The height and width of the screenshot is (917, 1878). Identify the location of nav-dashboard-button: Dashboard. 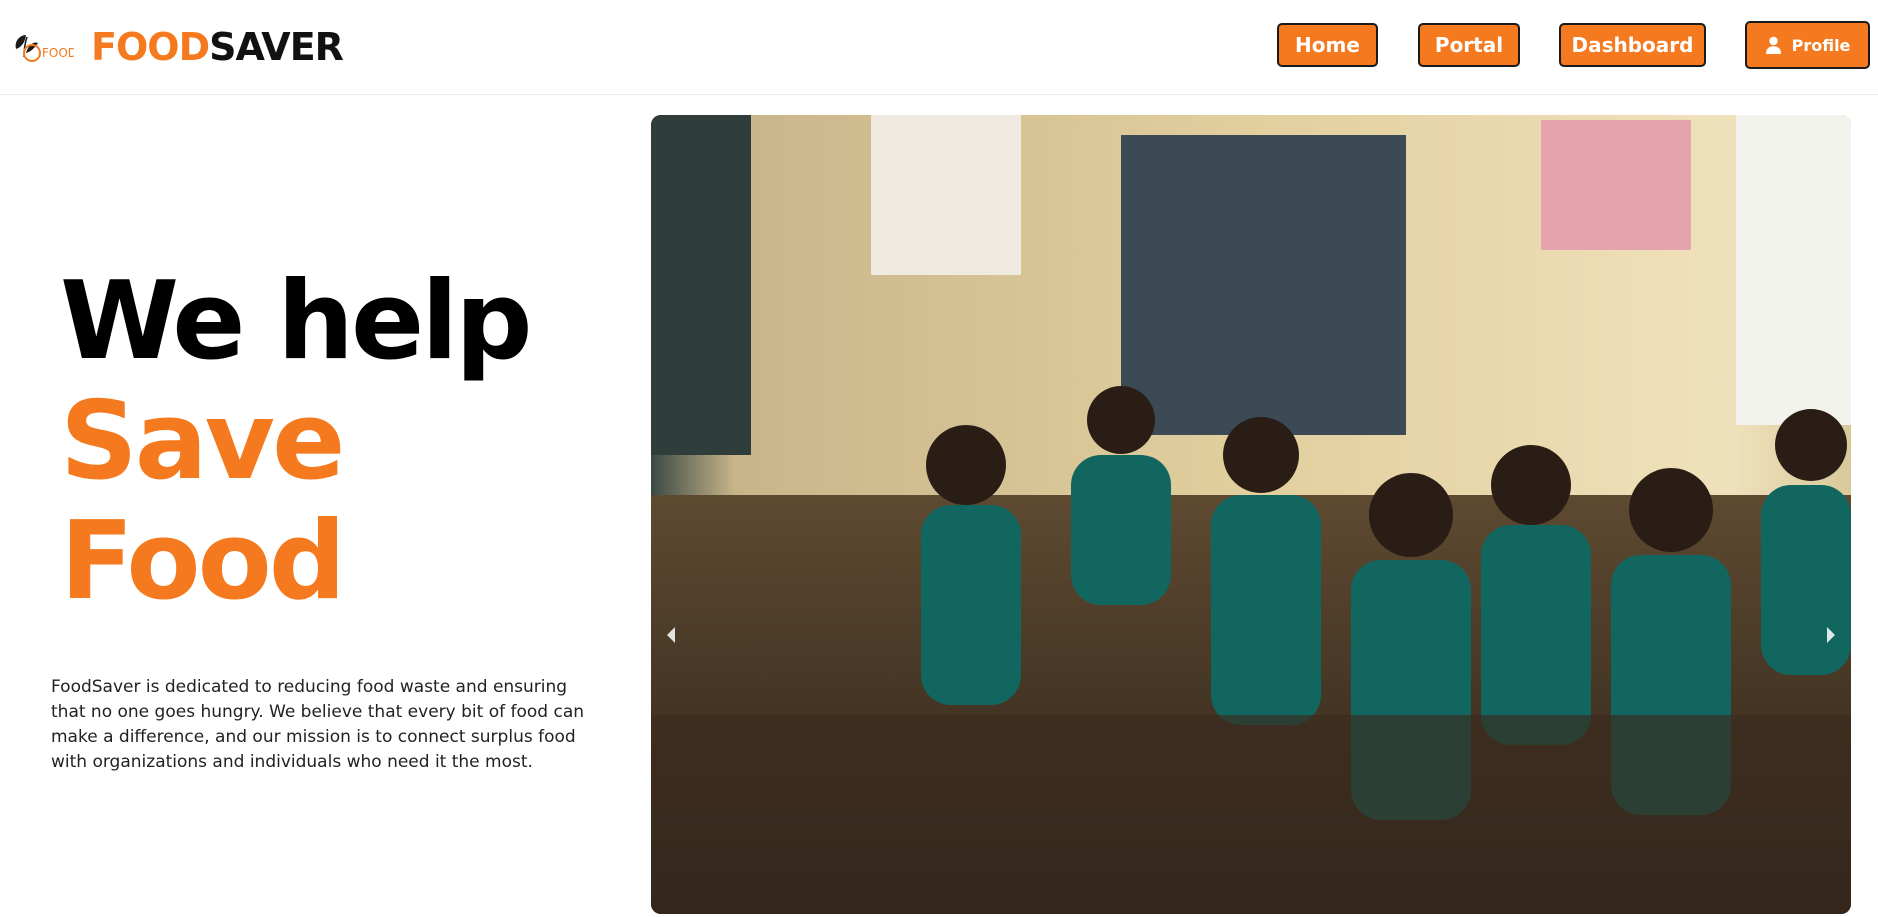
(1632, 45).